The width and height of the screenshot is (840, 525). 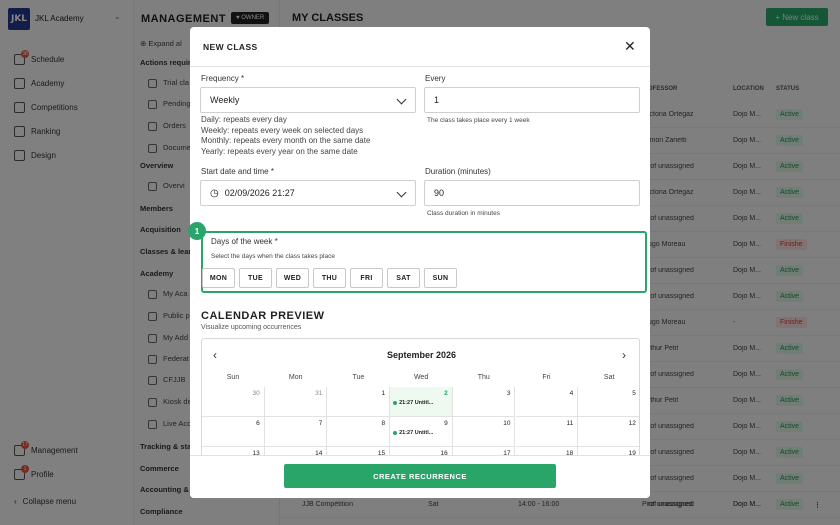 I want to click on day-number: 6, so click(x=258, y=423).